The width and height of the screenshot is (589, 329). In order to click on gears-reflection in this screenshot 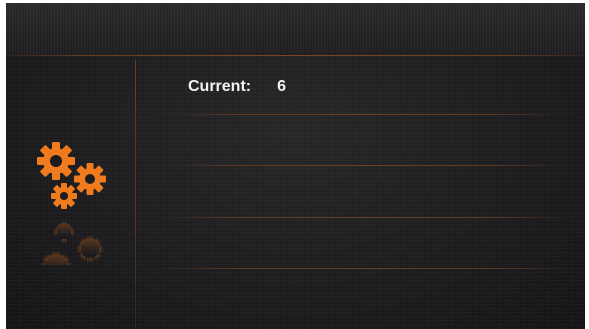, I will do `click(73, 240)`.